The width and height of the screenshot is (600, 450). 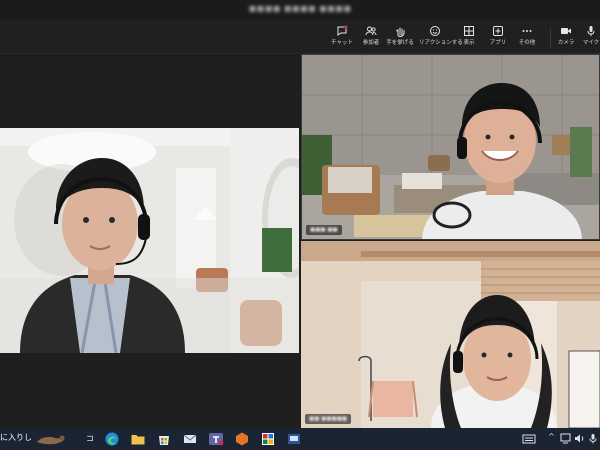 What do you see at coordinates (527, 38) in the screenshot?
I see `more-button: その他` at bounding box center [527, 38].